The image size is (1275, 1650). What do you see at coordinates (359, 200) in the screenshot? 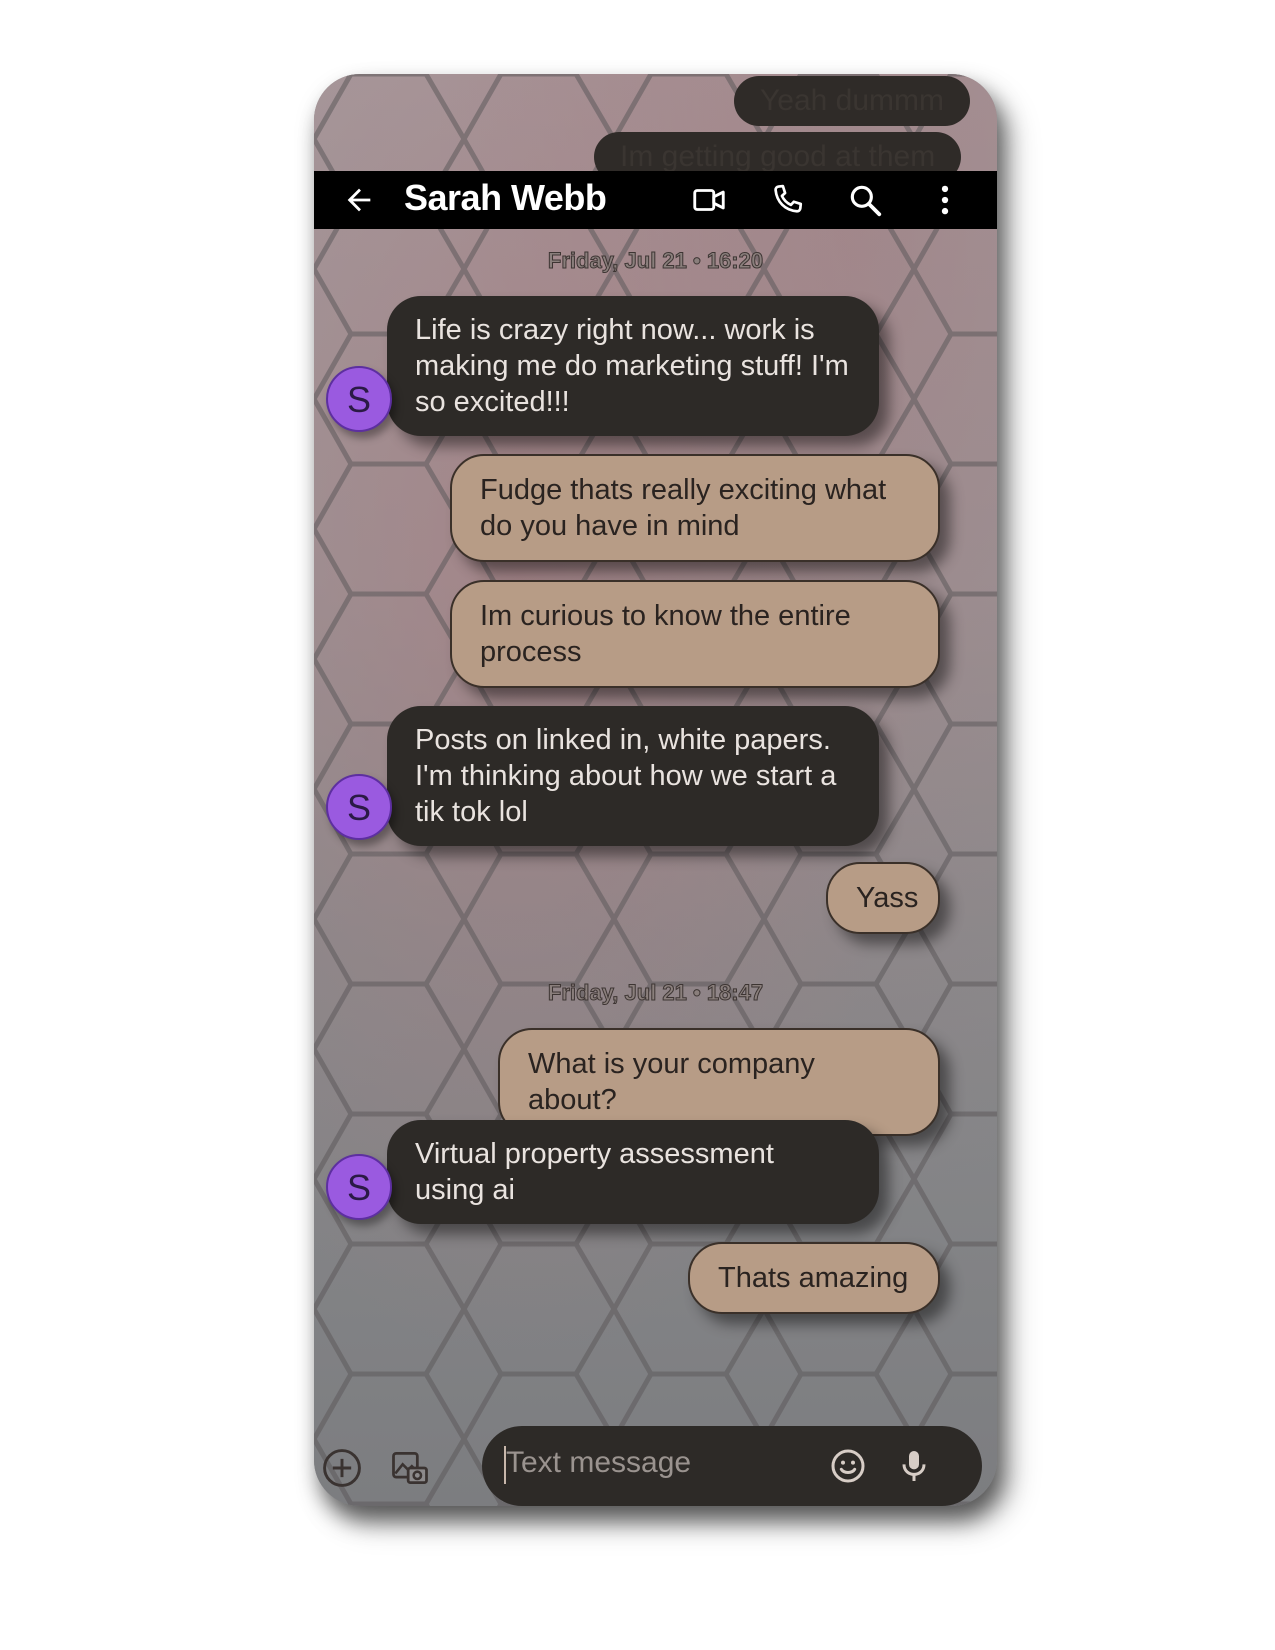
I see `back-arrow-icon` at bounding box center [359, 200].